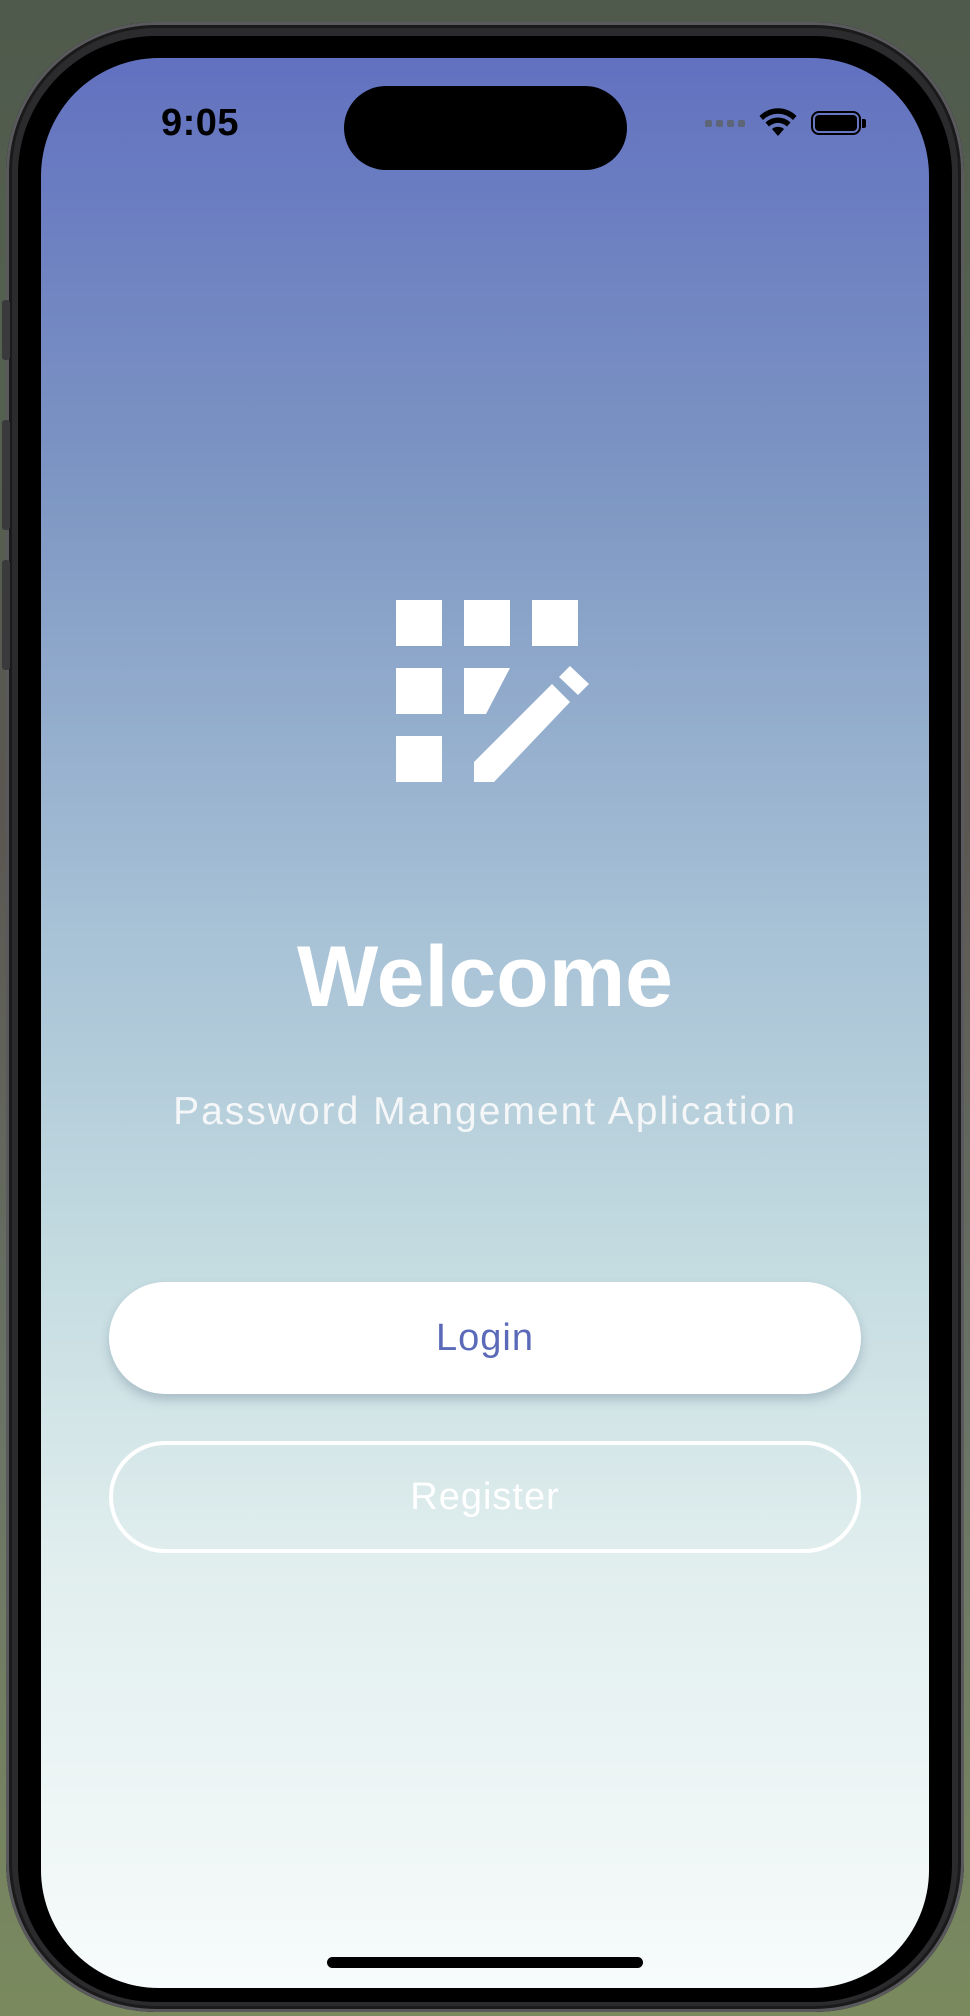 The height and width of the screenshot is (2016, 970). What do you see at coordinates (6, 330) in the screenshot?
I see `action-button` at bounding box center [6, 330].